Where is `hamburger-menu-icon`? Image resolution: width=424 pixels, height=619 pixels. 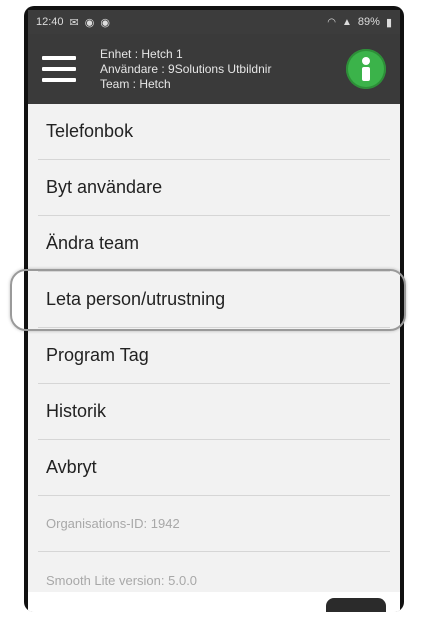
hamburger-menu-icon is located at coordinates (59, 69).